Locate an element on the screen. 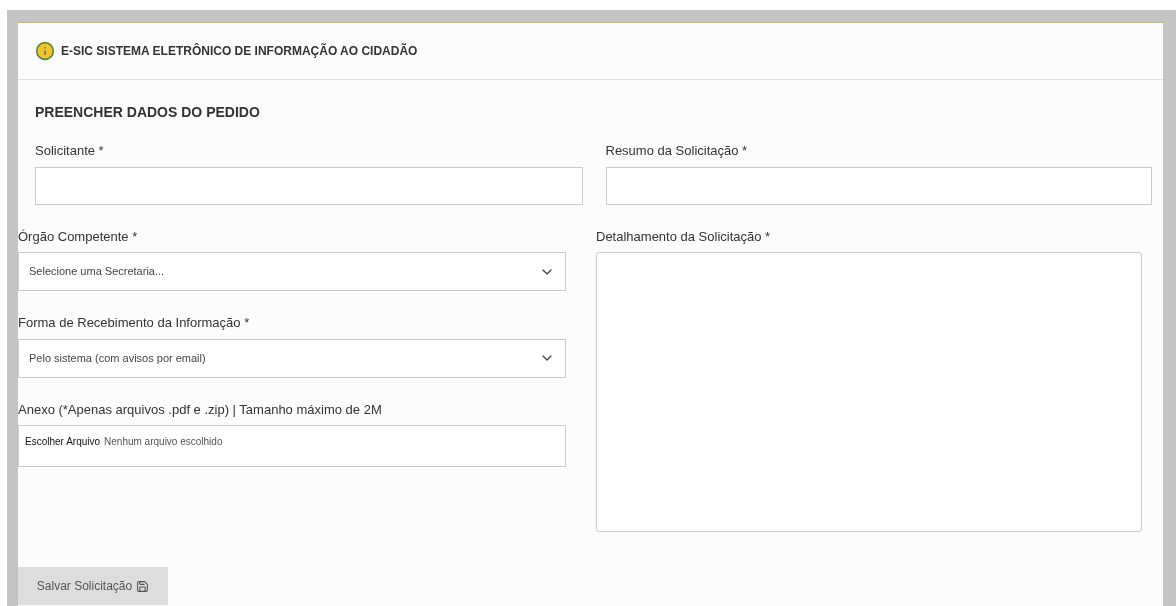 The image size is (1176, 606). save-button: Salvar Solicitação is located at coordinates (93, 586).